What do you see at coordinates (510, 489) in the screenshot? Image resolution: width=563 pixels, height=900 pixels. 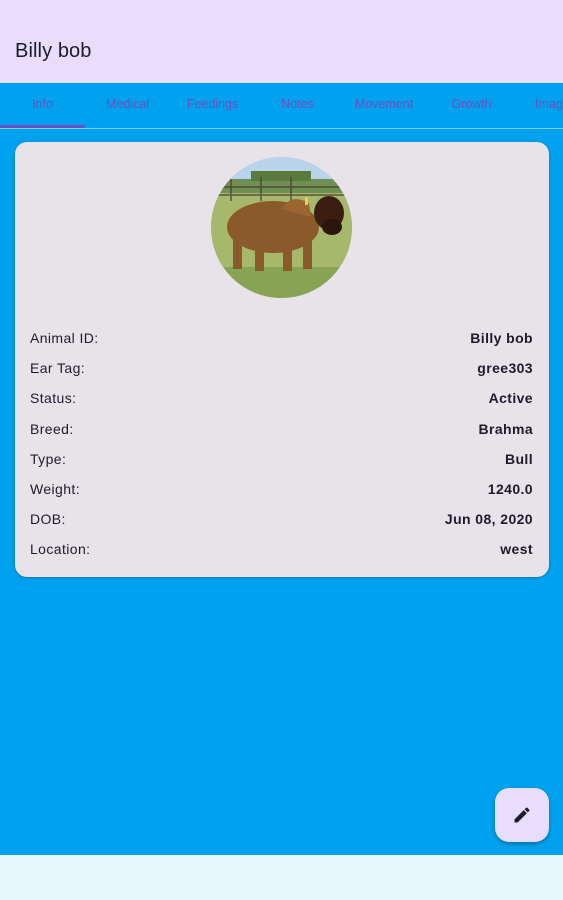 I see `field-value: 1240.0` at bounding box center [510, 489].